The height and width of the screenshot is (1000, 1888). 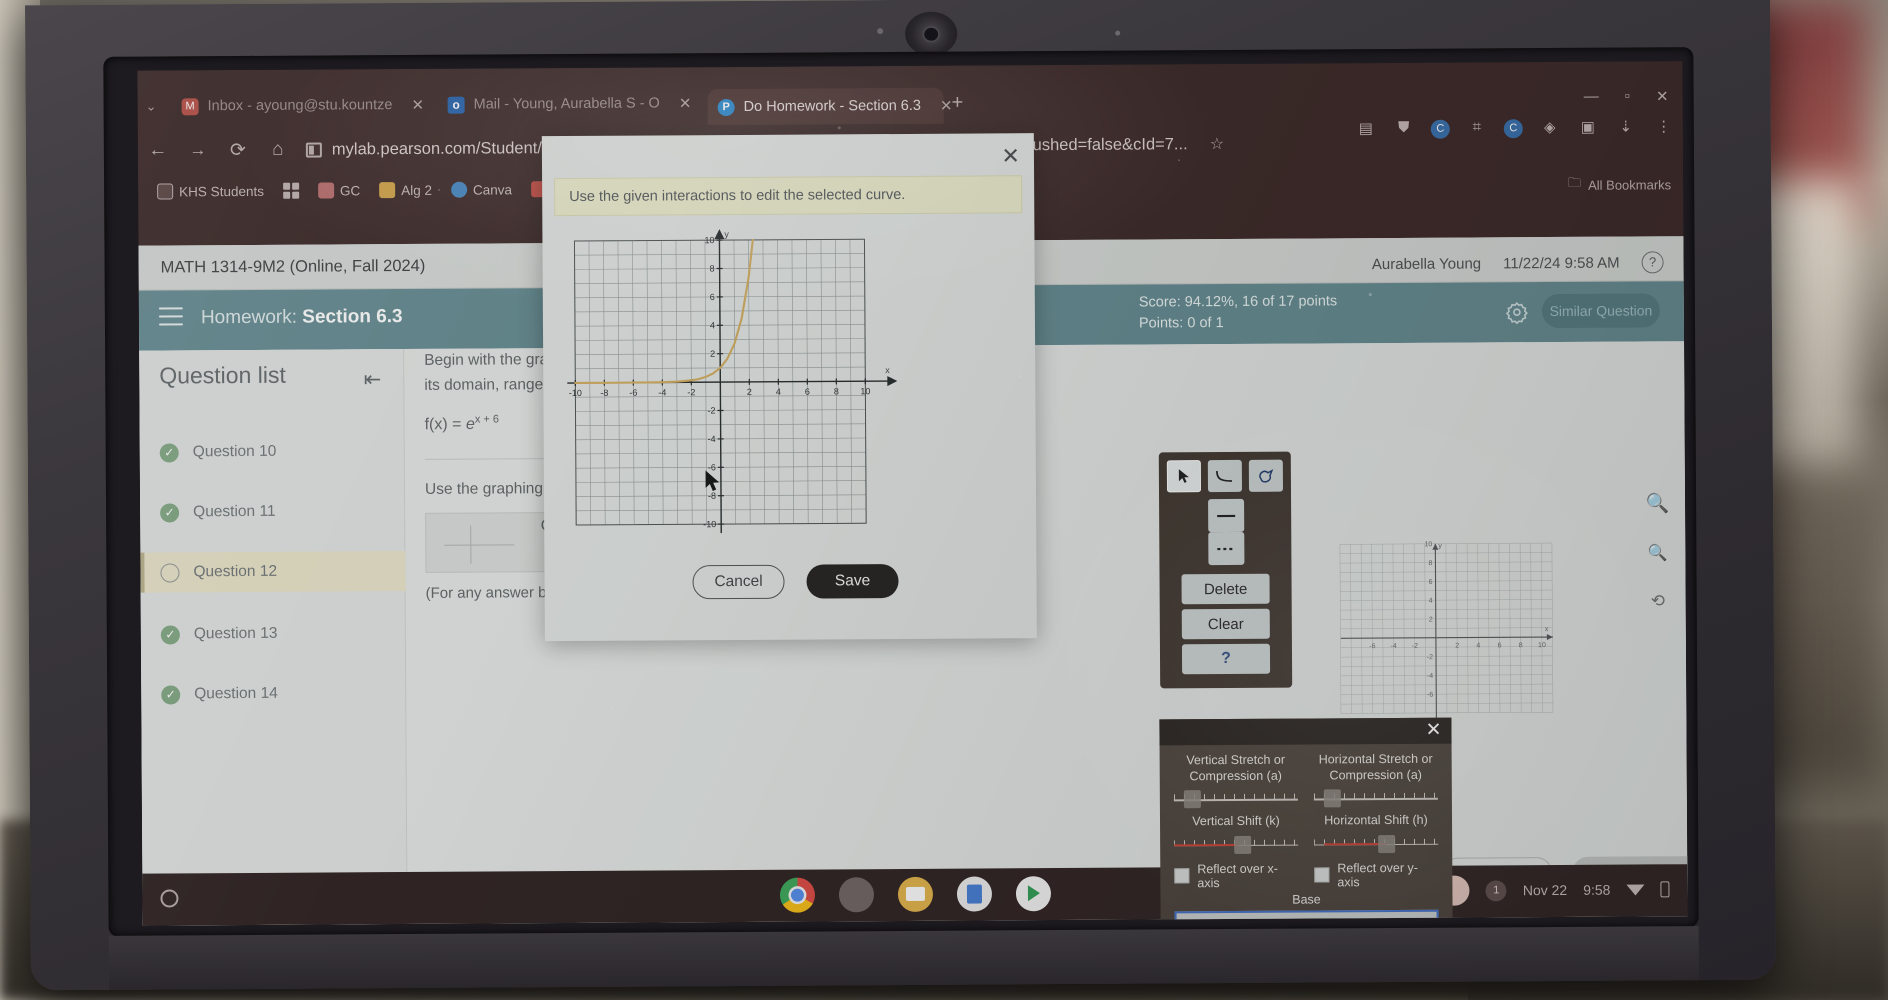 What do you see at coordinates (1217, 144) in the screenshot?
I see `bookmark-star-icon: ☆` at bounding box center [1217, 144].